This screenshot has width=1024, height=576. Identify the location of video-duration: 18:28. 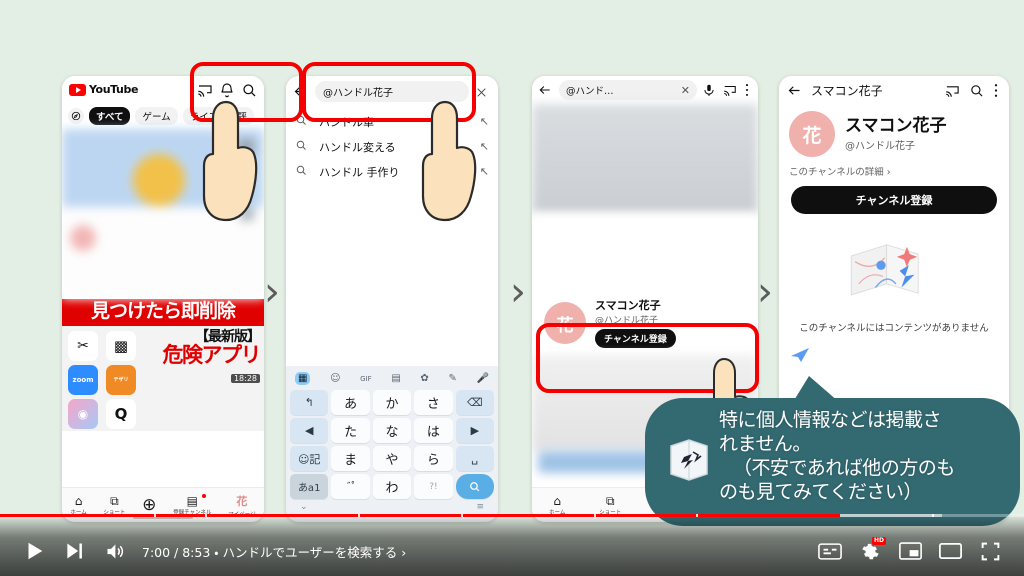
(245, 378).